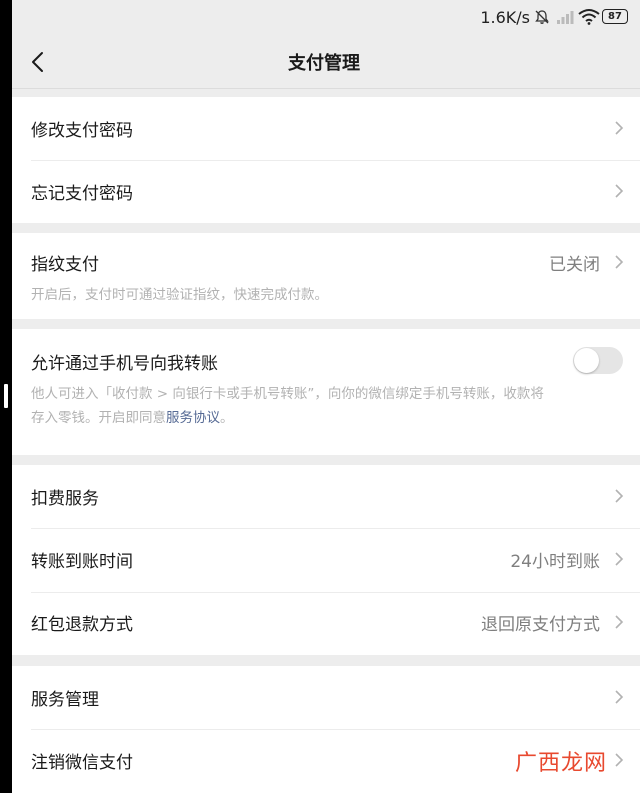  I want to click on description-suffix: 。, so click(227, 418).